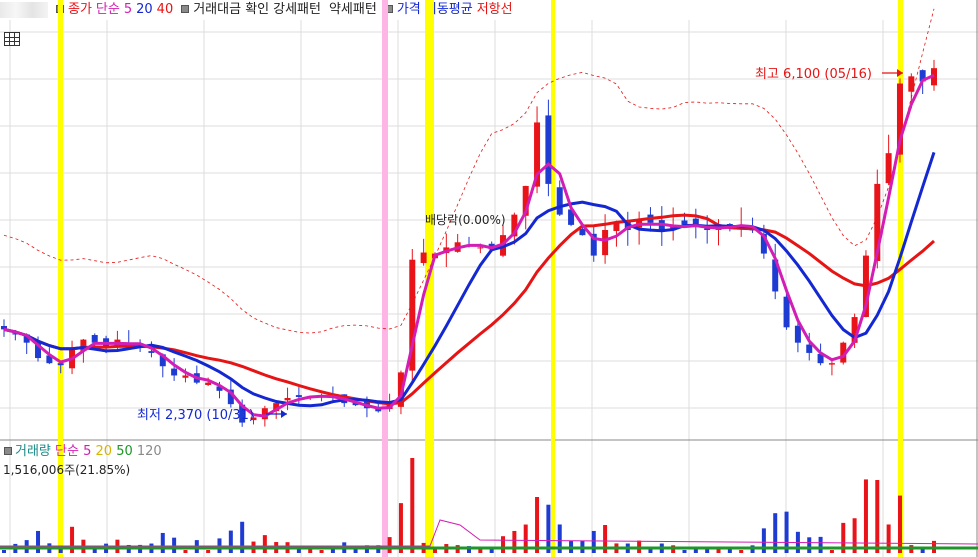 This screenshot has height=557, width=978. Describe the element at coordinates (196, 415) in the screenshot. I see `low-annotation: 최저 2,370 (10/31)` at that location.